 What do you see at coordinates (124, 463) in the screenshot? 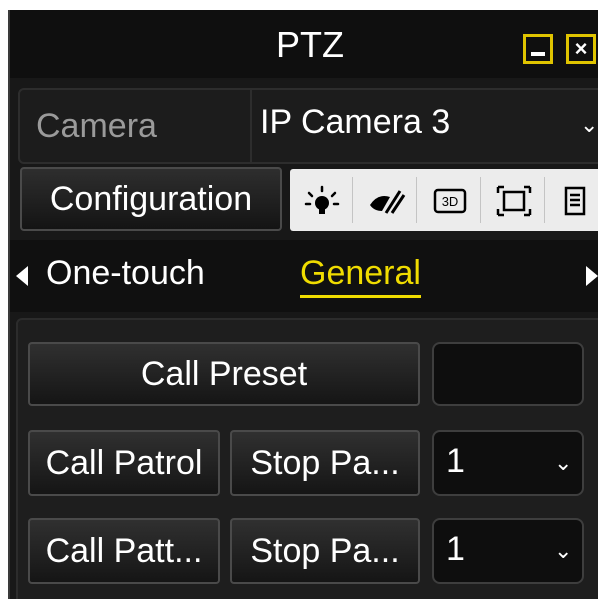
I see `call-patrol-button: Call Patrol` at bounding box center [124, 463].